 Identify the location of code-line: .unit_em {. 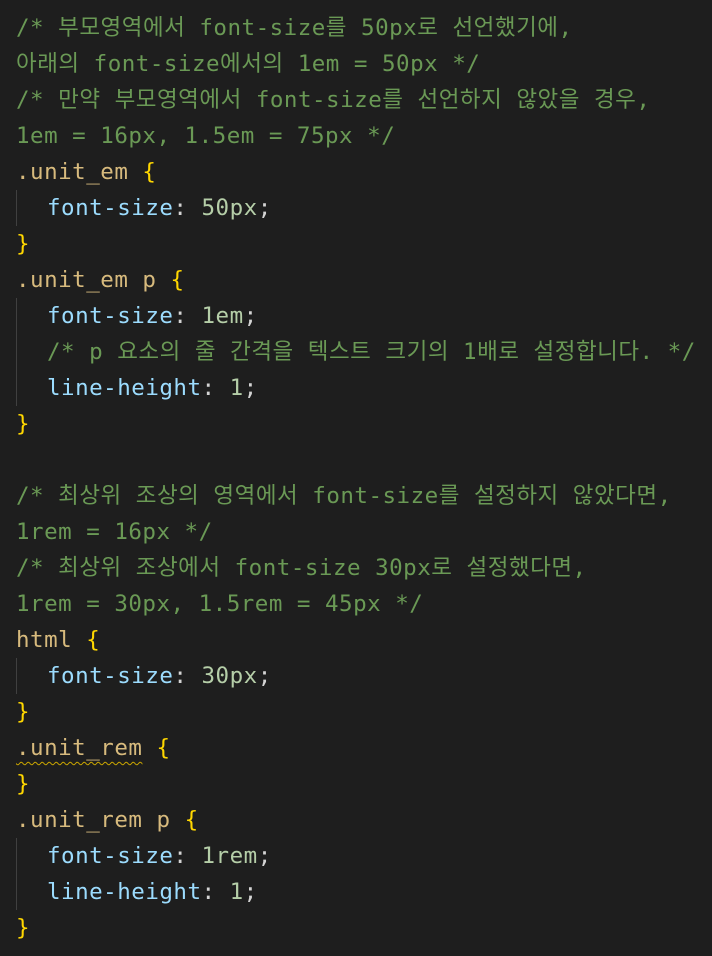
(356, 172).